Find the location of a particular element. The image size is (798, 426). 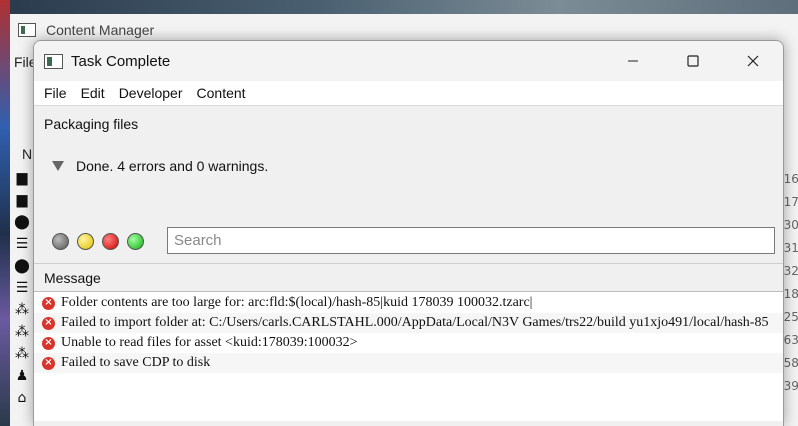

figure-icon: ♟ is located at coordinates (22, 376).